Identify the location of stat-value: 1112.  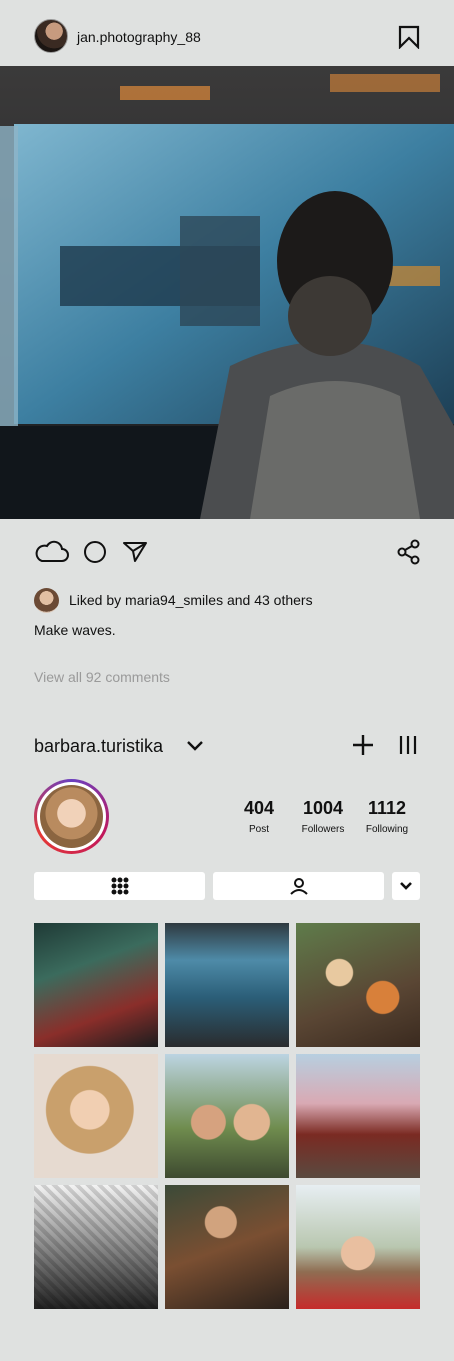
(387, 808).